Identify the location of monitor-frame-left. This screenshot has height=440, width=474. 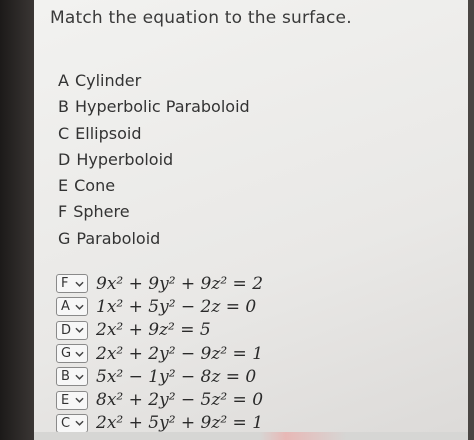
(17, 220).